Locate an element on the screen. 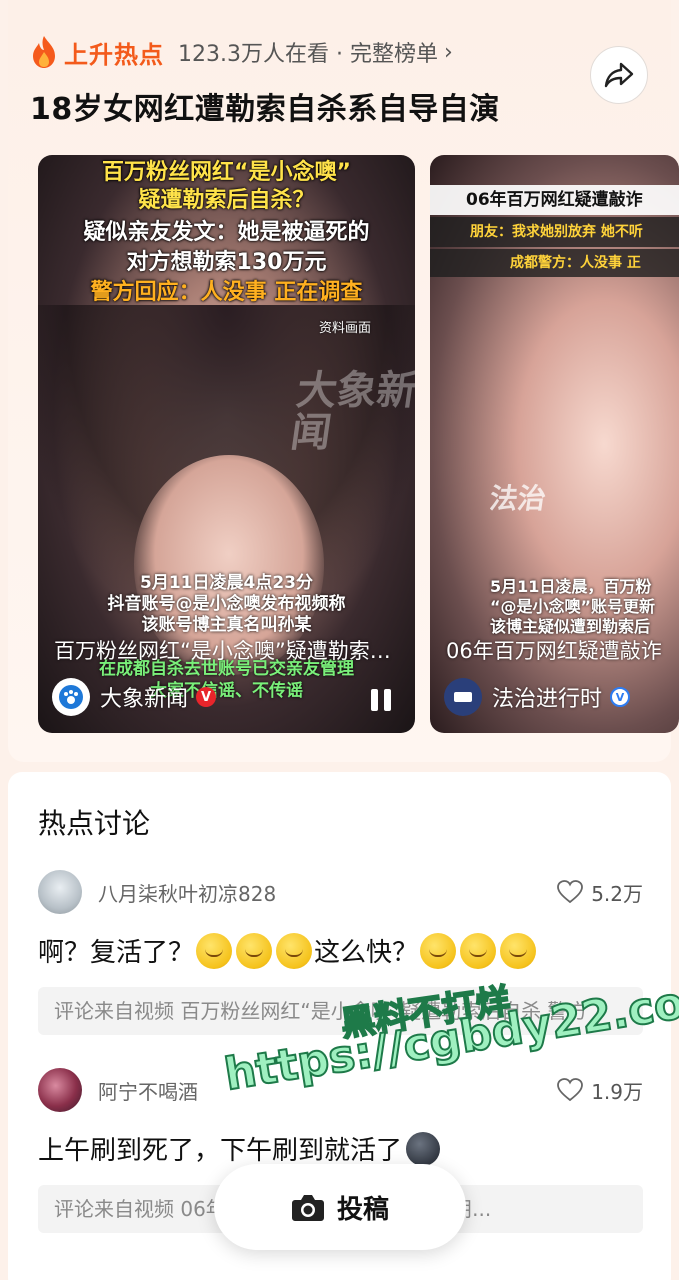 The image size is (679, 1280). video-caption-line: 06年百万网红疑遭敲诈 is located at coordinates (554, 200).